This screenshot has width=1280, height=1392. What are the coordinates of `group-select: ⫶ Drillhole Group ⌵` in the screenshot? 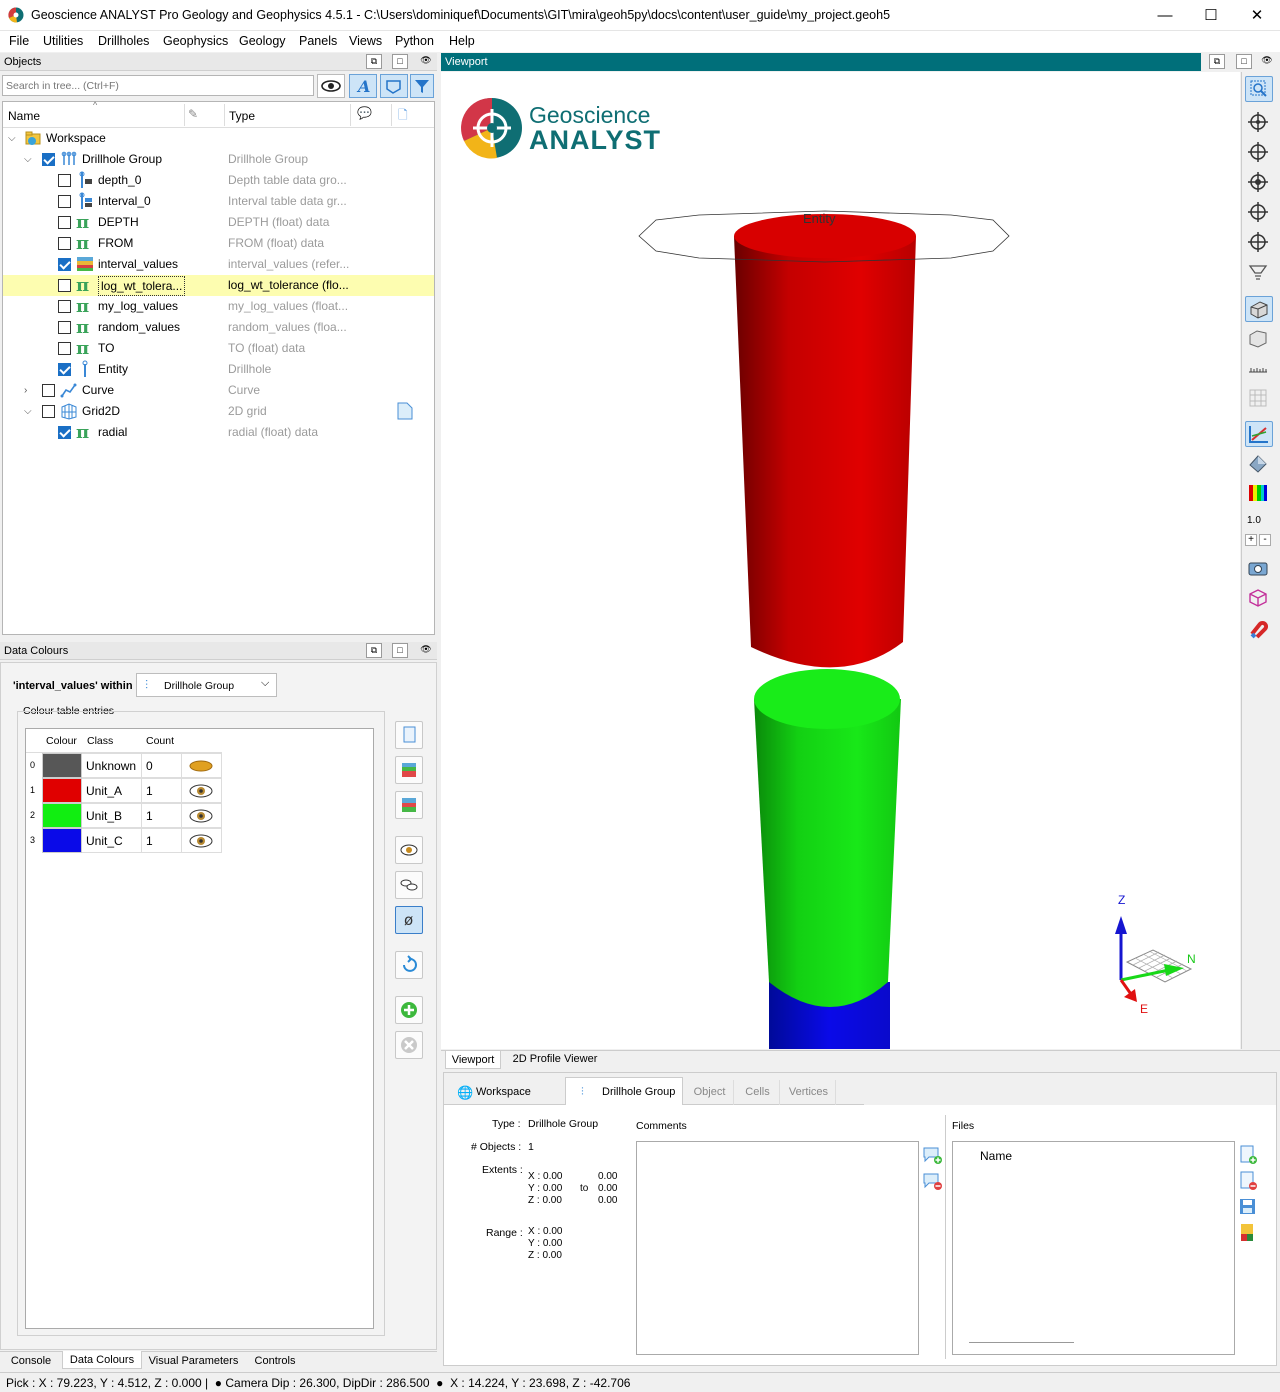 It's located at (206, 685).